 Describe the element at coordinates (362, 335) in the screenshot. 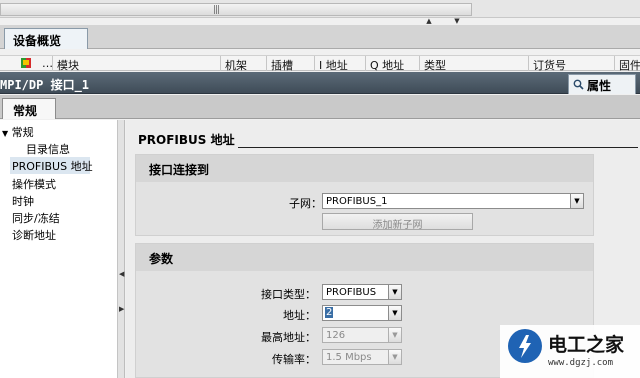

I see `highest-address-select: 126 ▼` at that location.